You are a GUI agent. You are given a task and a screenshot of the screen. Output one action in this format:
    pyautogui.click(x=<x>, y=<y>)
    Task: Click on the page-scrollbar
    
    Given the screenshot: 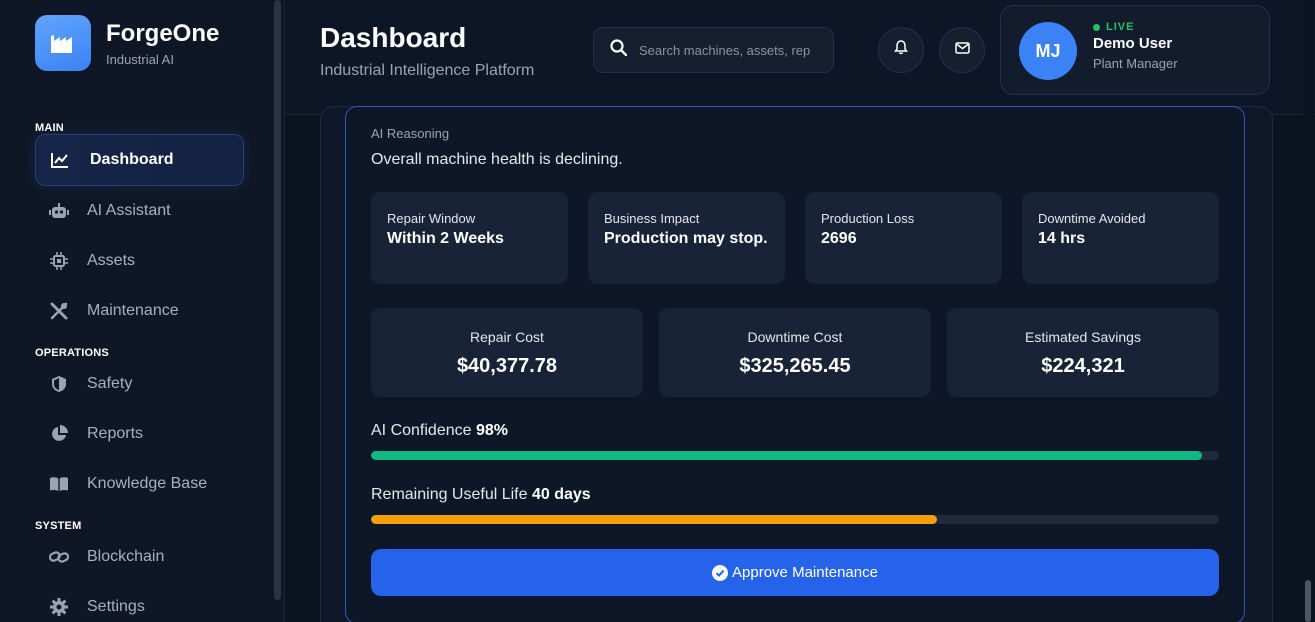 What is the action you would take?
    pyautogui.click(x=1308, y=311)
    